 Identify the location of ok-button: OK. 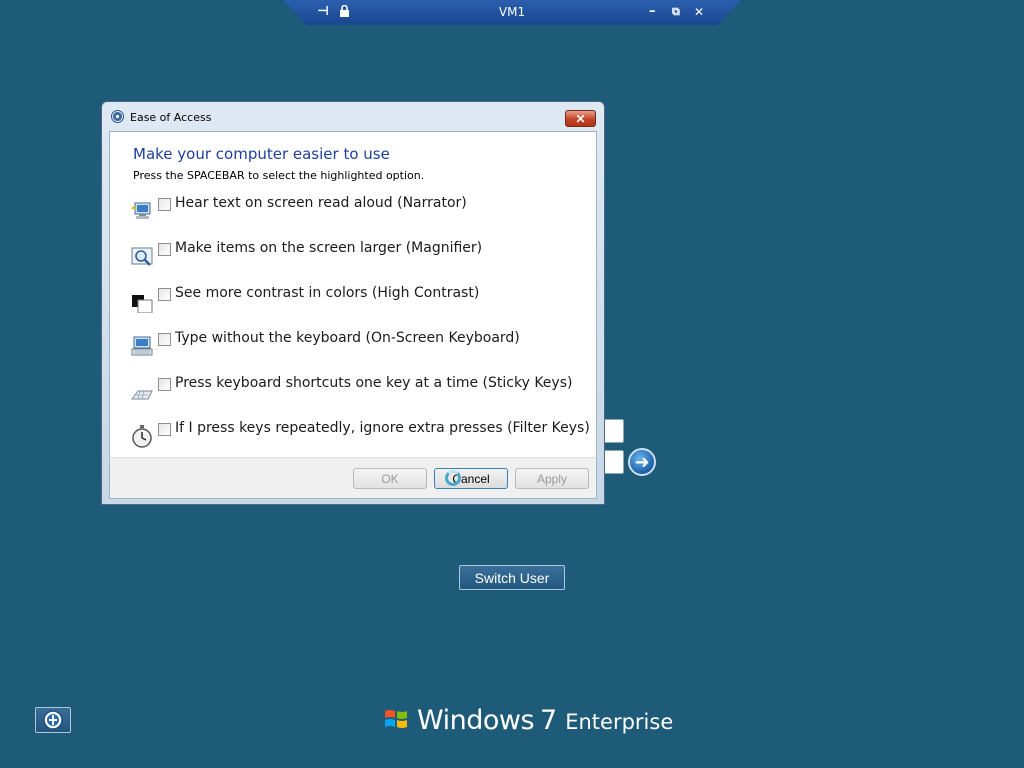
(390, 478).